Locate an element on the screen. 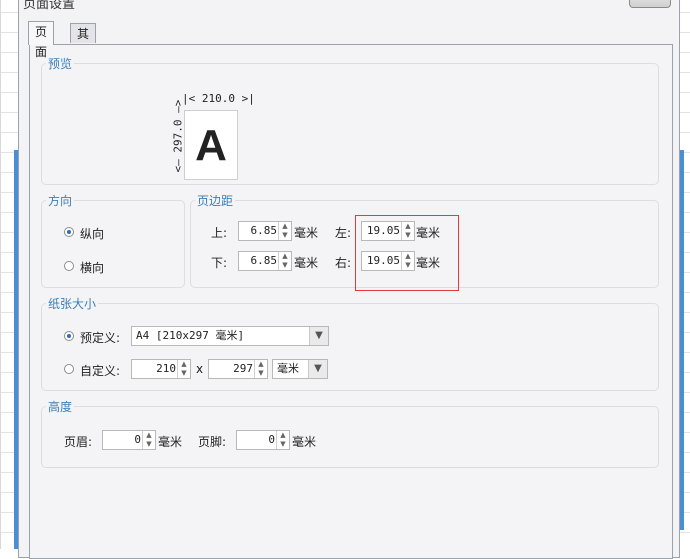 The image size is (690, 559). margin-bottom-arrows: ▲ ▼ is located at coordinates (284, 261).